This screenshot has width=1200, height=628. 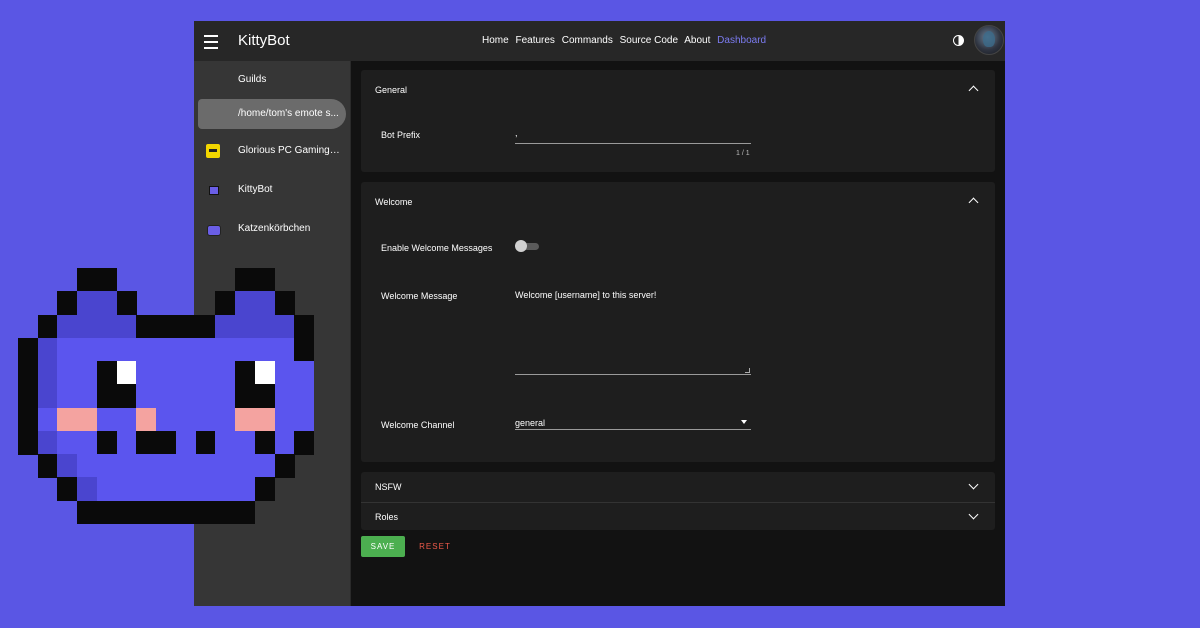 I want to click on welcome-message-textarea: Welcome [username] to this server!, so click(x=633, y=329).